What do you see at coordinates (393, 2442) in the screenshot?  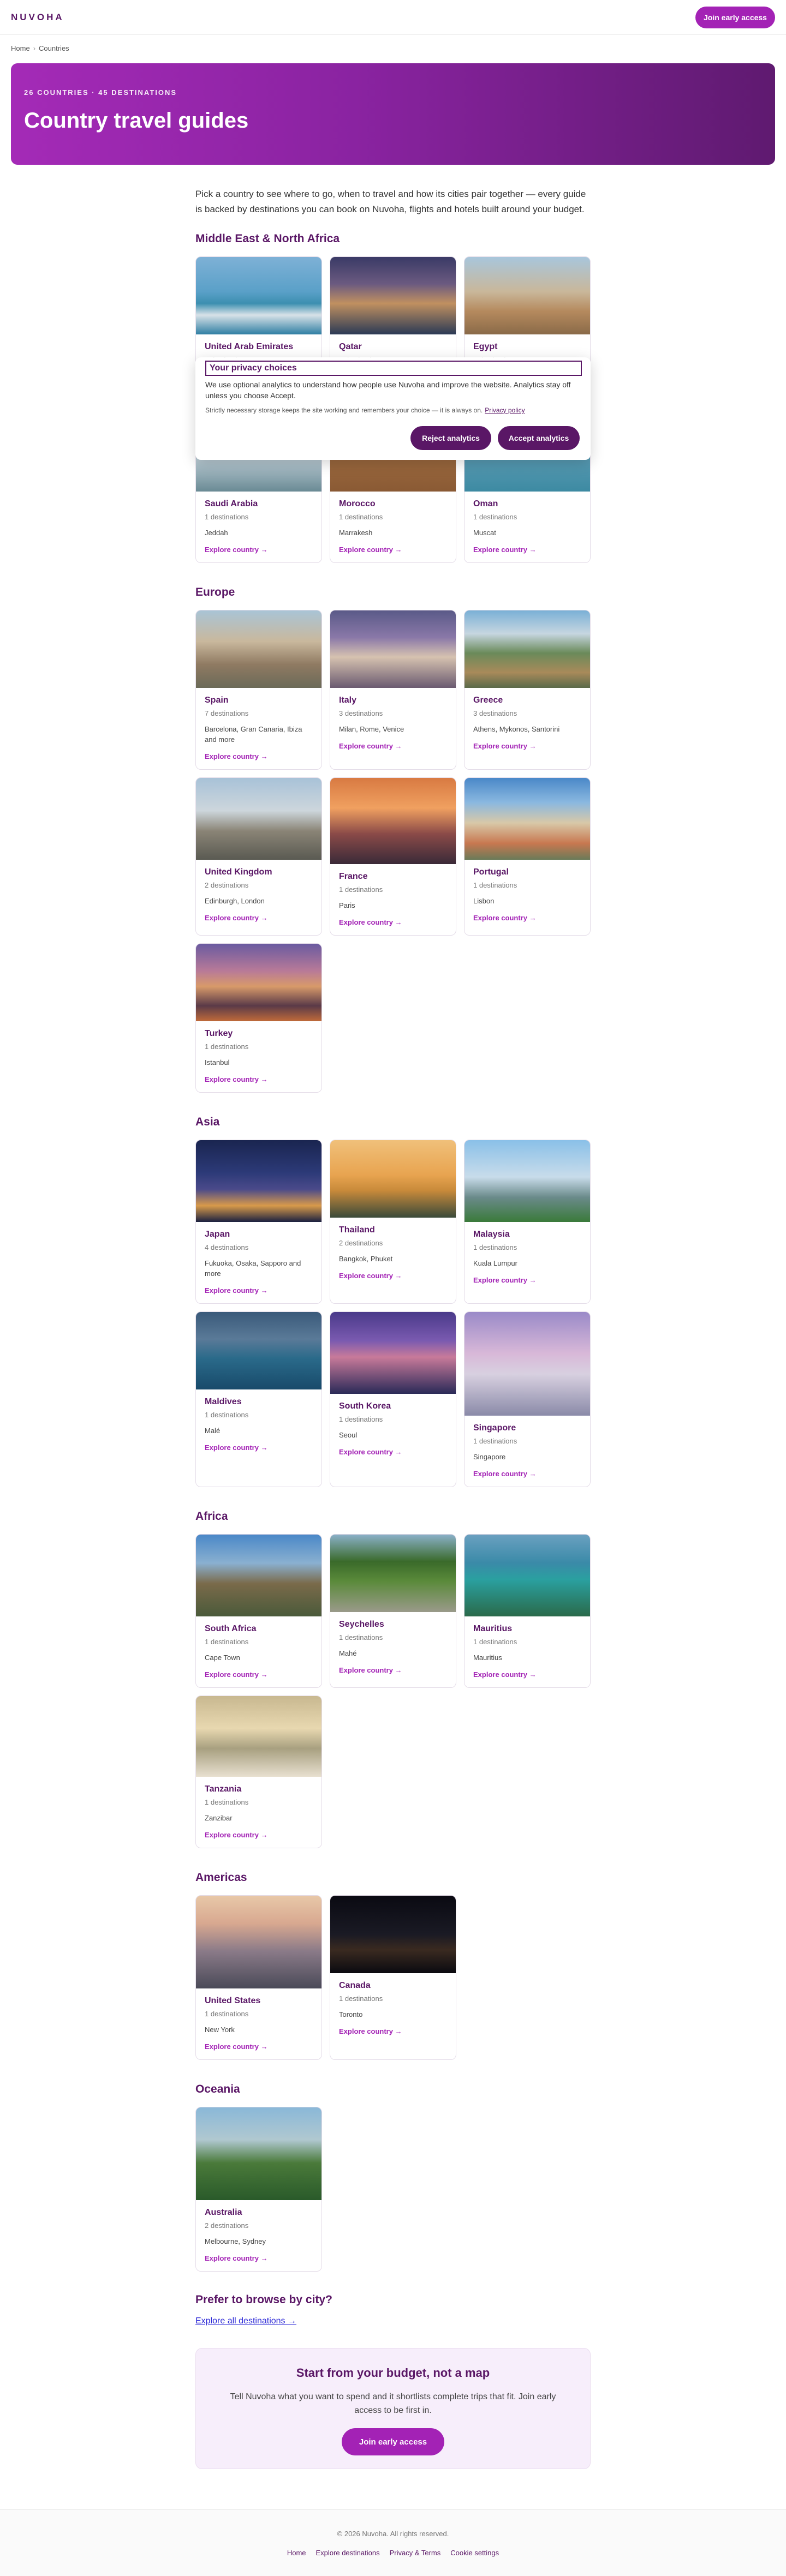 I see `cta-join-button: Join early access` at bounding box center [393, 2442].